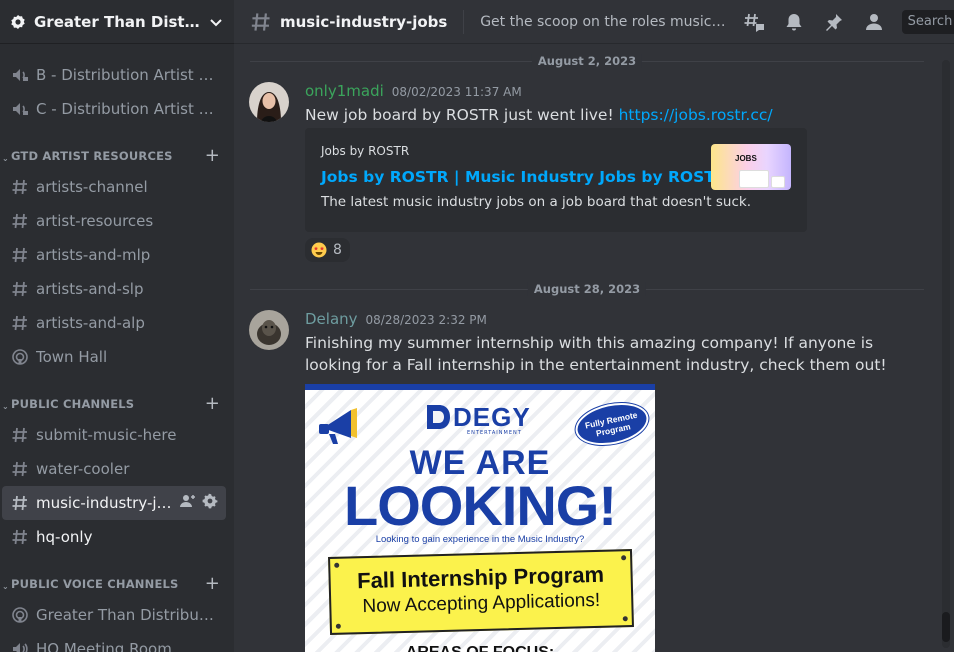 The image size is (954, 652). I want to click on timestamp: 08/28/2023 2:32 PM, so click(426, 320).